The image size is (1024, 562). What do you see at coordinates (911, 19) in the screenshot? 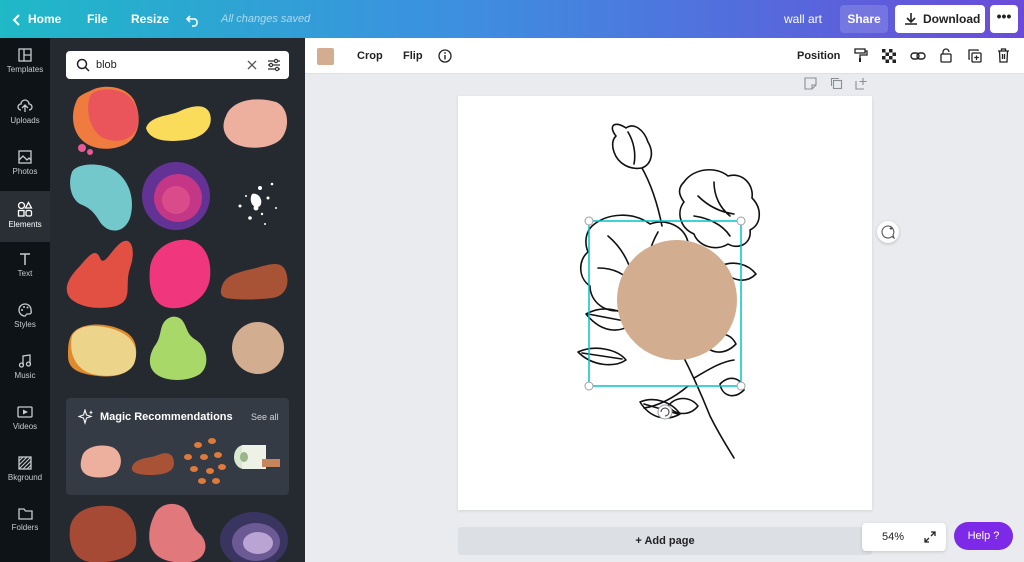
I see `download-icon` at bounding box center [911, 19].